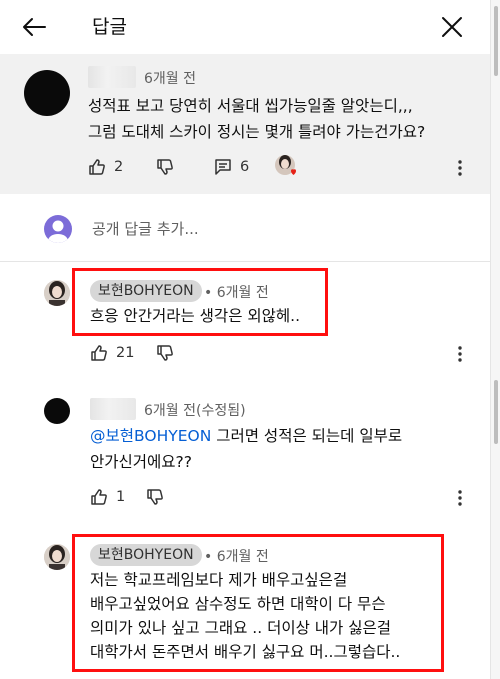  Describe the element at coordinates (121, 497) in the screenshot. I see `like-count: 1` at that location.